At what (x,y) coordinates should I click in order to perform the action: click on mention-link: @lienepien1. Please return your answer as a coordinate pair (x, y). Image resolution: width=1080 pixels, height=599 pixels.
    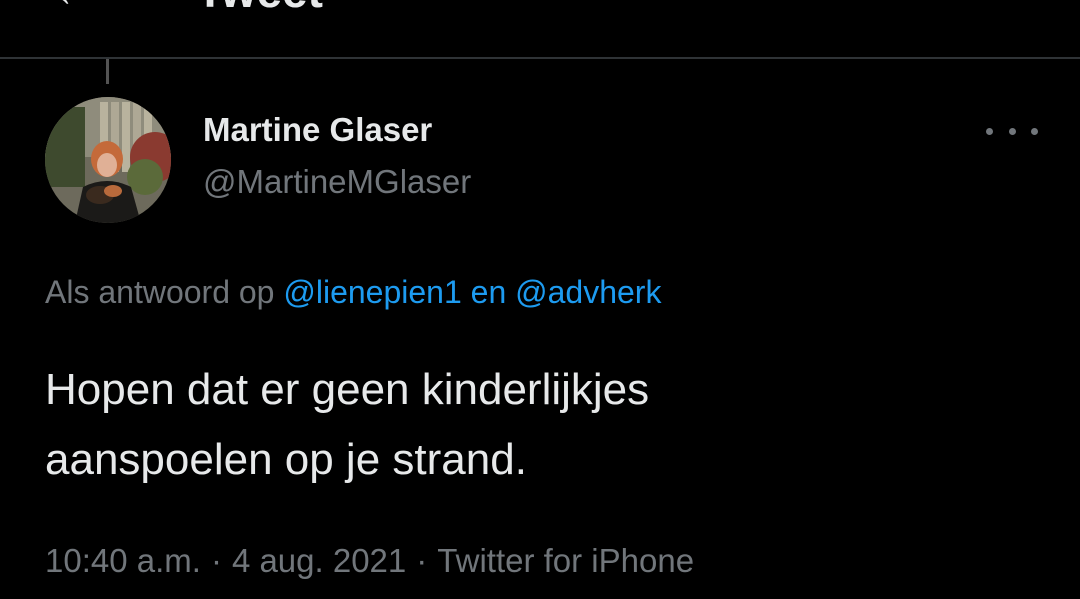
    Looking at the image, I should click on (372, 292).